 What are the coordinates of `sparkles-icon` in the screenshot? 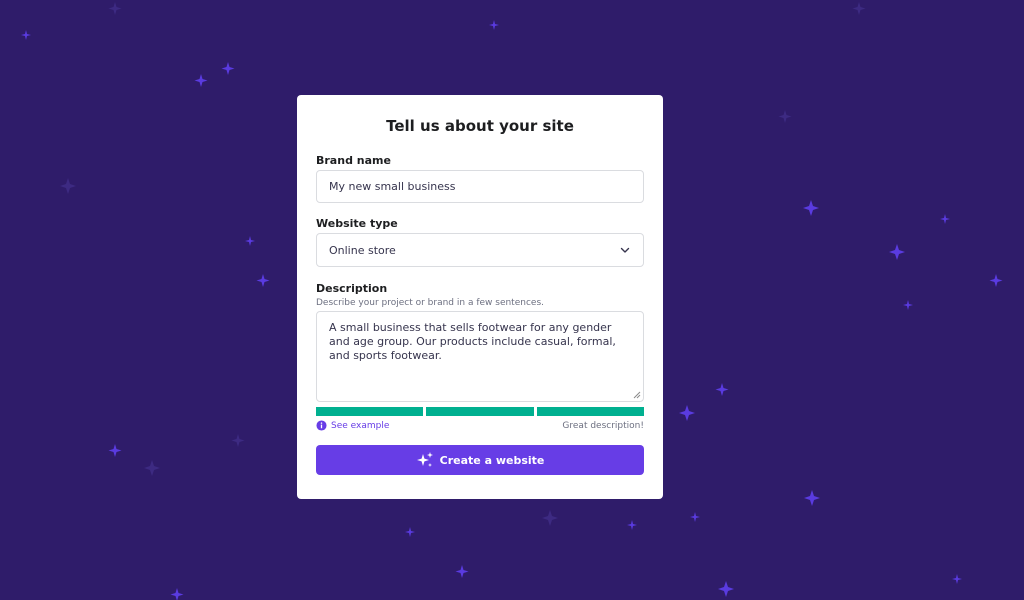 It's located at (424, 459).